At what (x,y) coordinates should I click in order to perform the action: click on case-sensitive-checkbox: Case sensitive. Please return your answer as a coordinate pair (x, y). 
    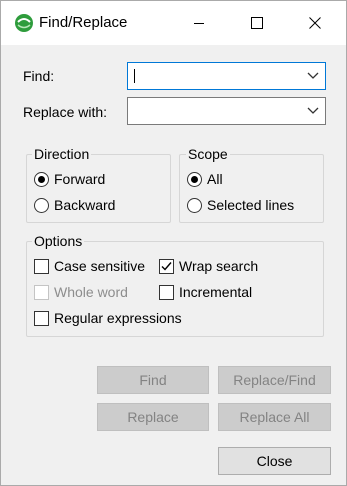
    Looking at the image, I should click on (89, 266).